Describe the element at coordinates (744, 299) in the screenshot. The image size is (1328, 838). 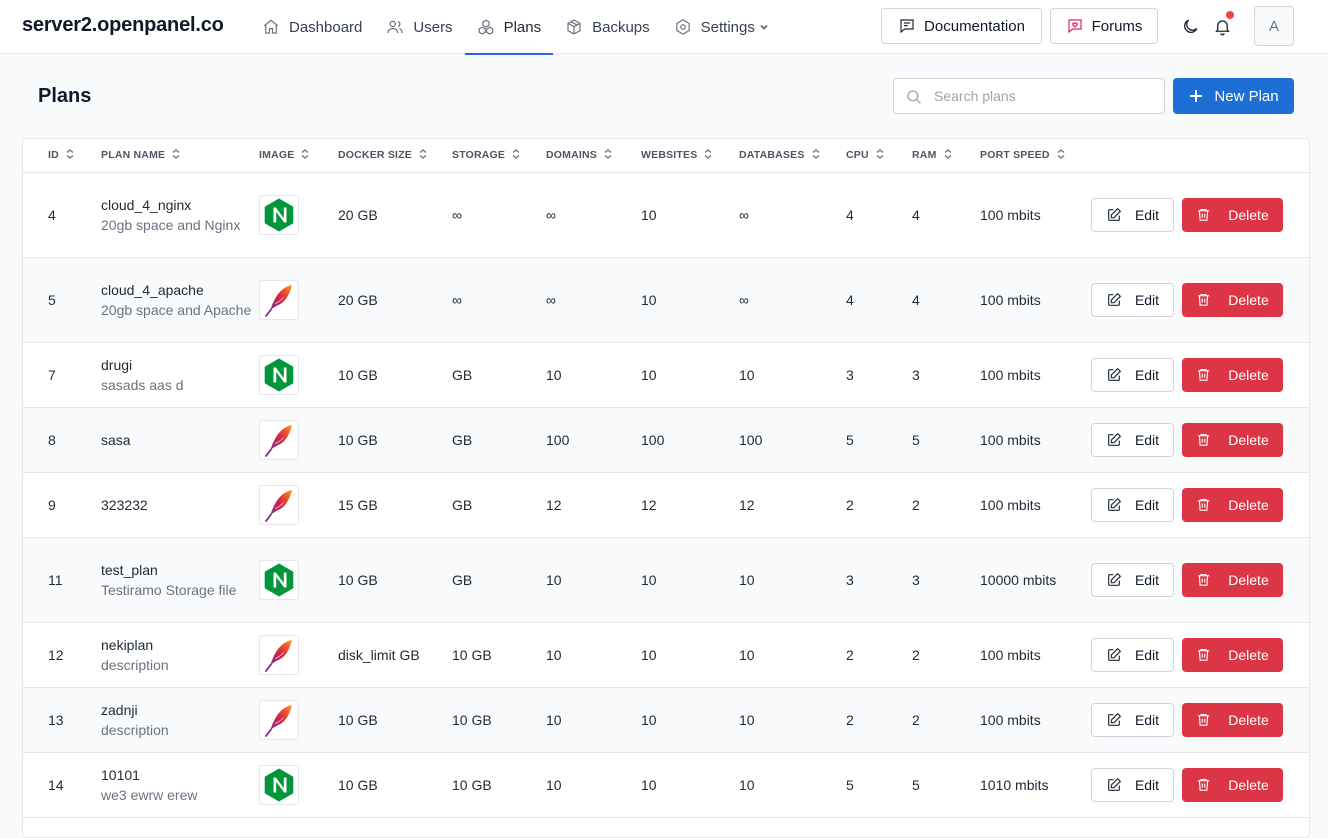
I see `cell-databases: ∞` at that location.